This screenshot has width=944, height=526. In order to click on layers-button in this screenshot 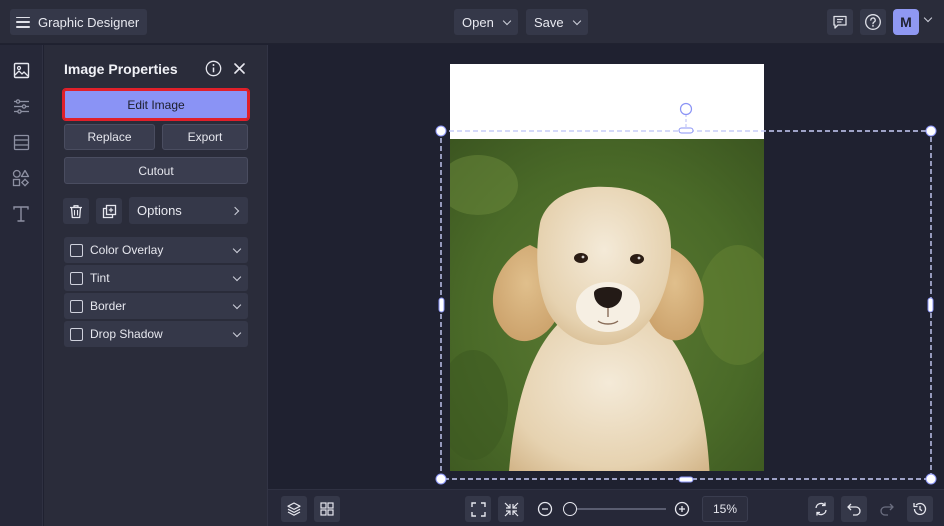, I will do `click(294, 509)`.